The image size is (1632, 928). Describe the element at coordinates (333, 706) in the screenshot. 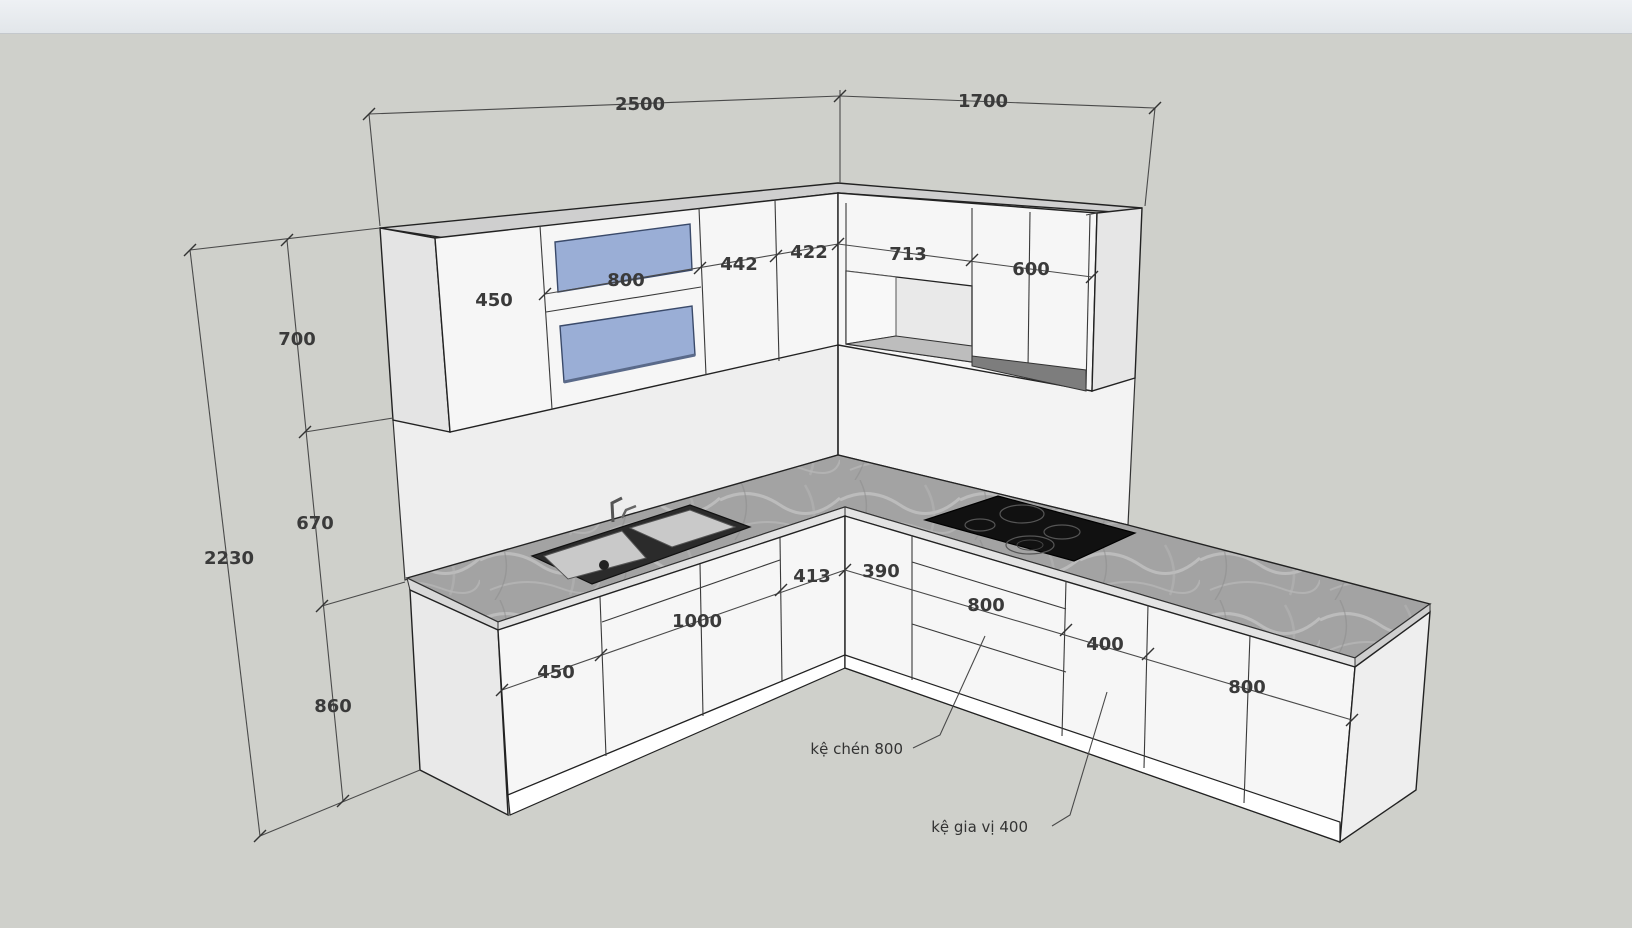

I see `dim-base-height: 860` at that location.